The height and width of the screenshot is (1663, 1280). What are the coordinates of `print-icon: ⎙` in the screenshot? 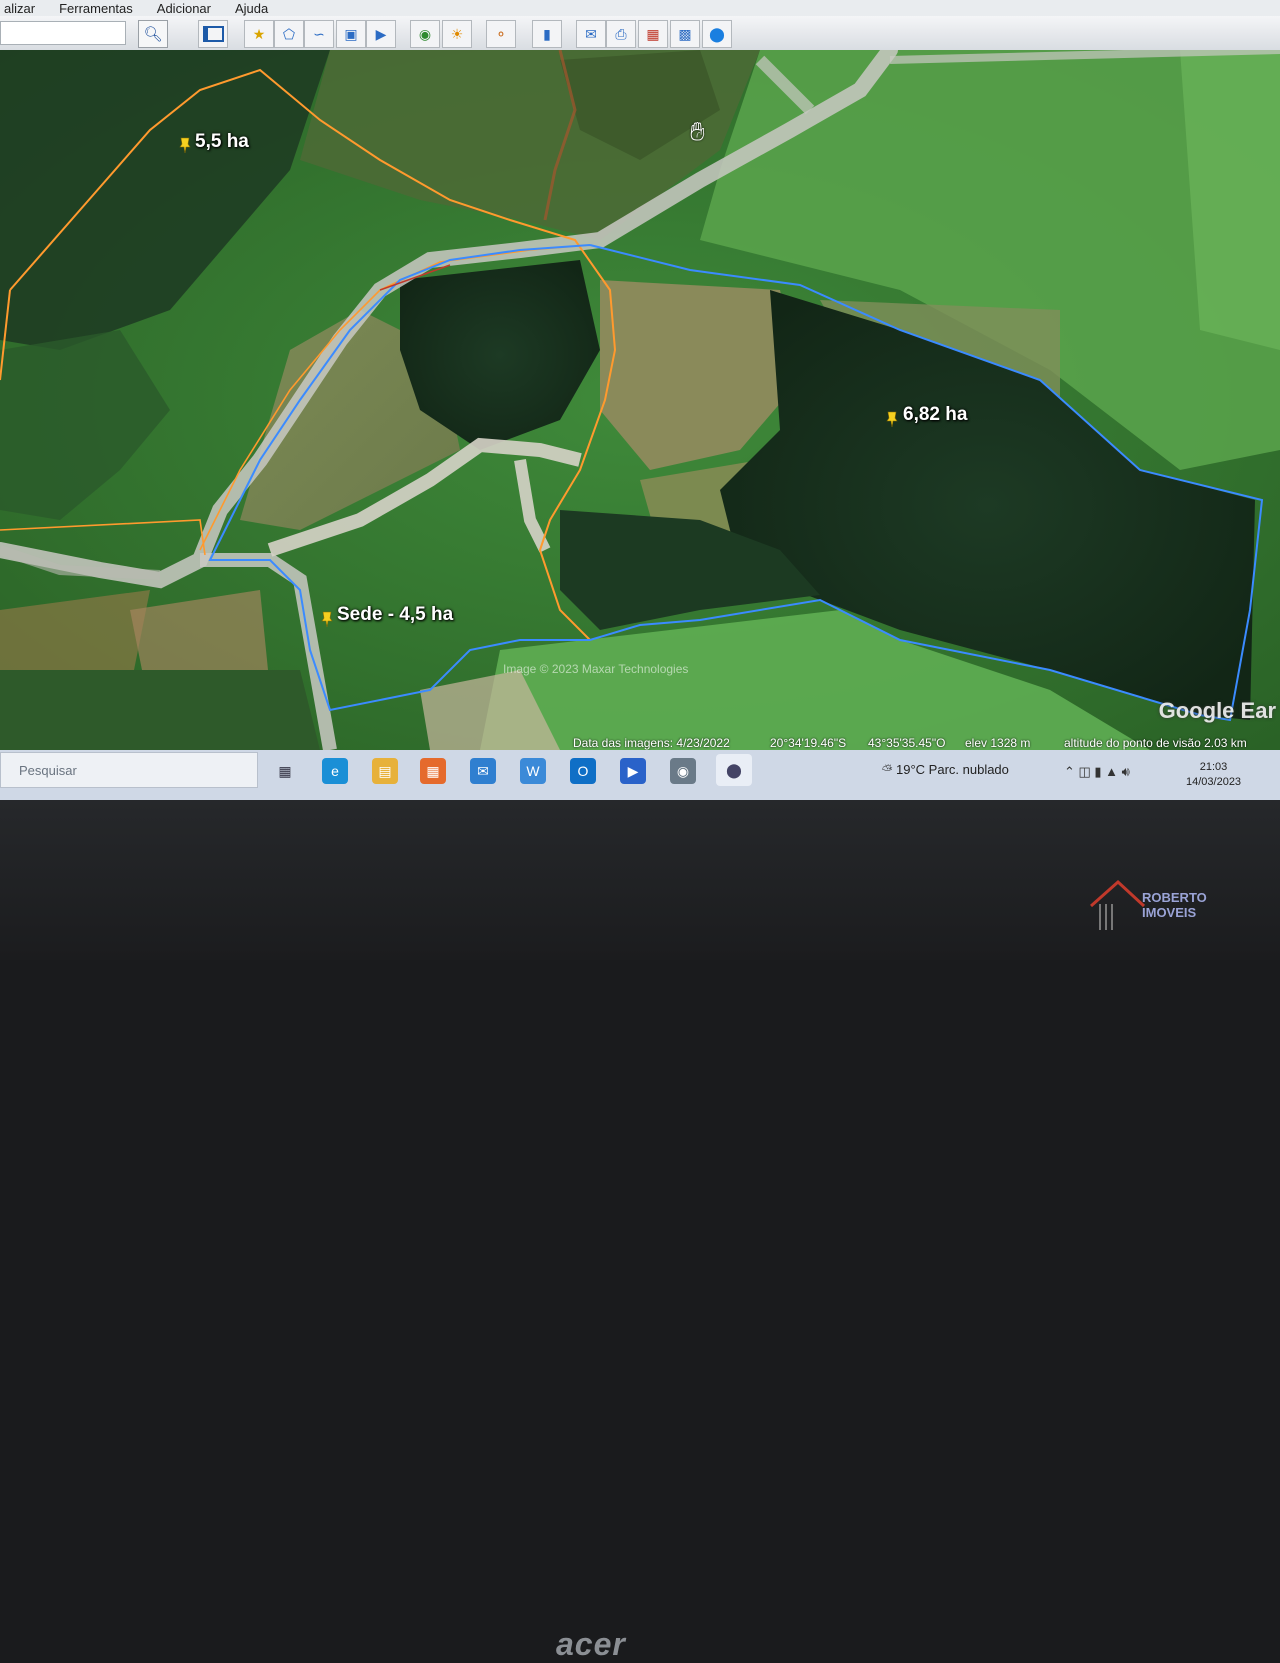 It's located at (621, 34).